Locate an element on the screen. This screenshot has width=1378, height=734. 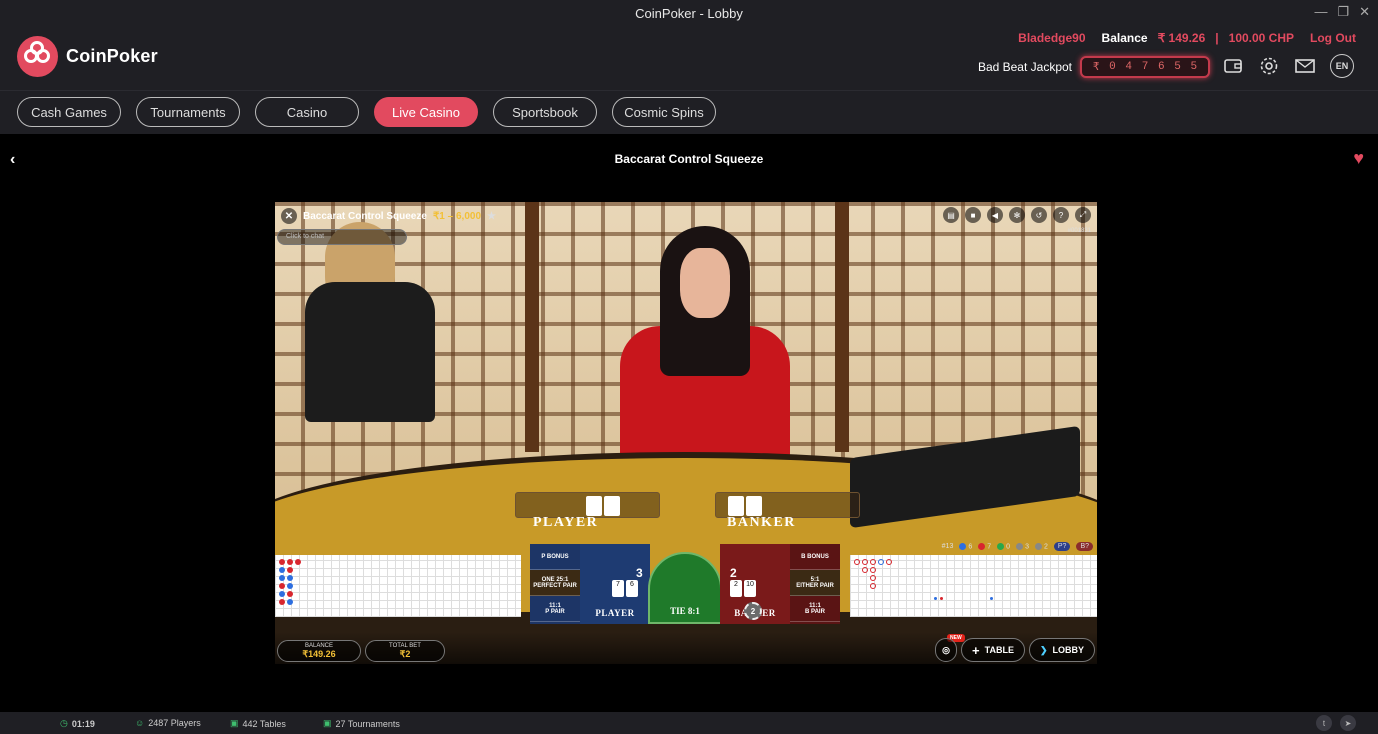
assistant-dealer-image is located at coordinates (370, 342).